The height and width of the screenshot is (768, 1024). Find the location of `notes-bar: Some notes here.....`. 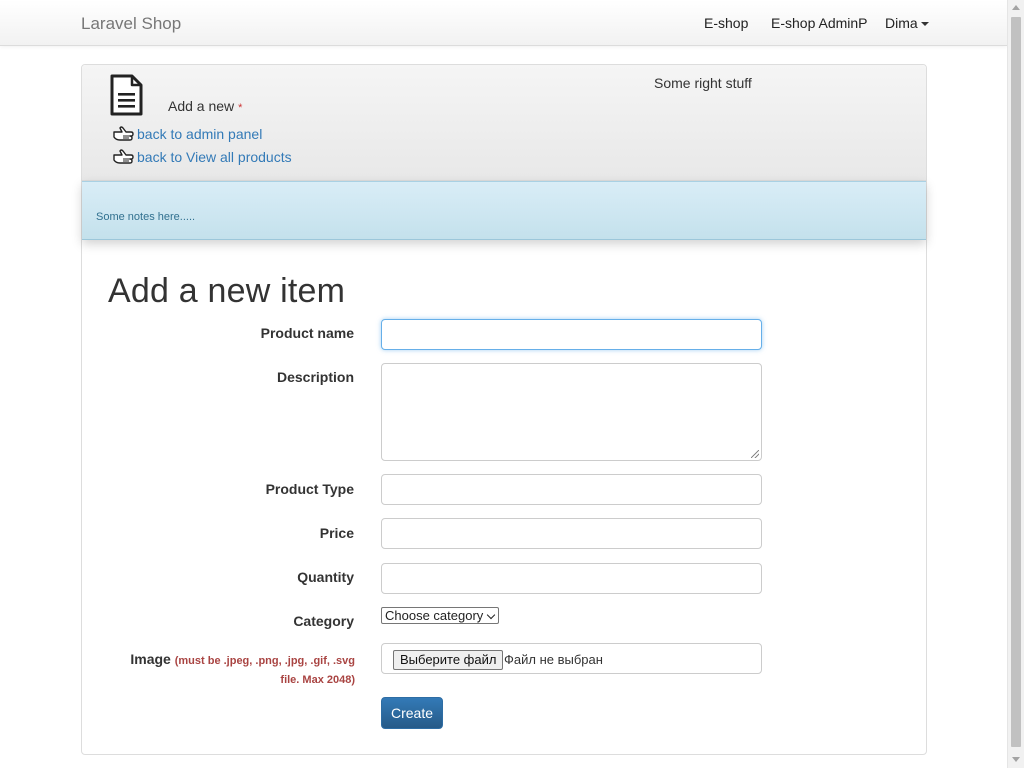

notes-bar: Some notes here..... is located at coordinates (504, 210).